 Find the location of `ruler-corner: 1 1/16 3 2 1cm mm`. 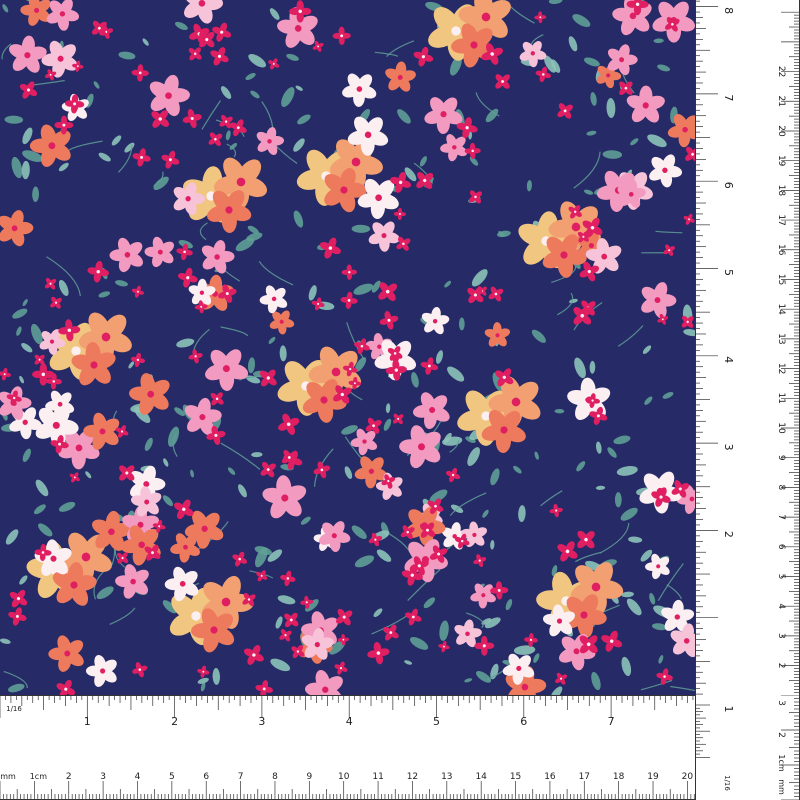

ruler-corner: 1 1/16 3 2 1cm mm is located at coordinates (747, 747).